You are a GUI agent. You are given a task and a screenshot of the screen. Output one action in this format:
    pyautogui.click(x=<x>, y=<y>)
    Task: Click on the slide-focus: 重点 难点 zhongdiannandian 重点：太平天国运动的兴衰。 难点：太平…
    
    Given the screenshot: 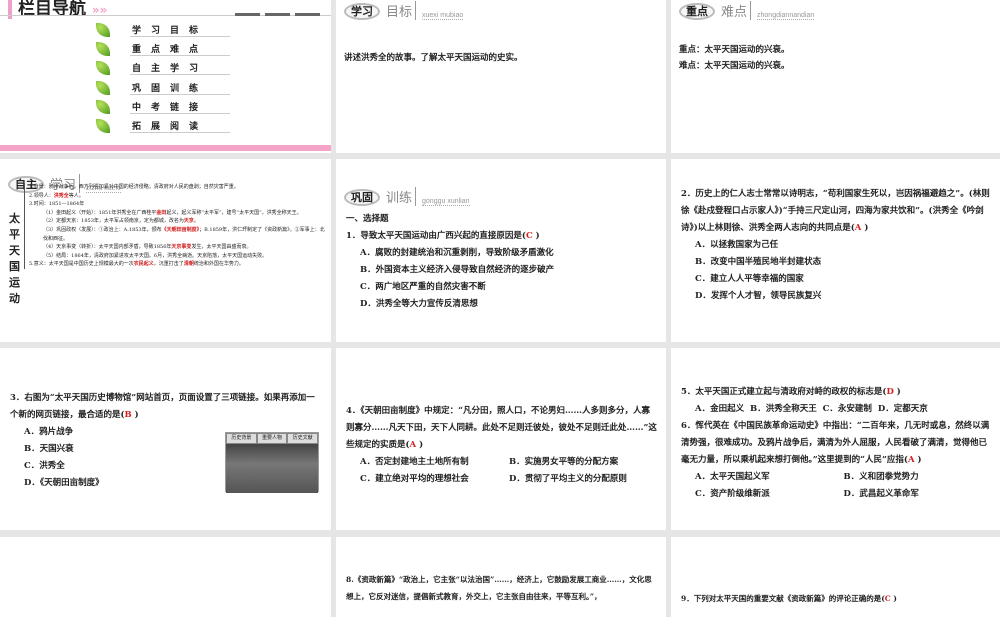 What is the action you would take?
    pyautogui.click(x=835, y=76)
    